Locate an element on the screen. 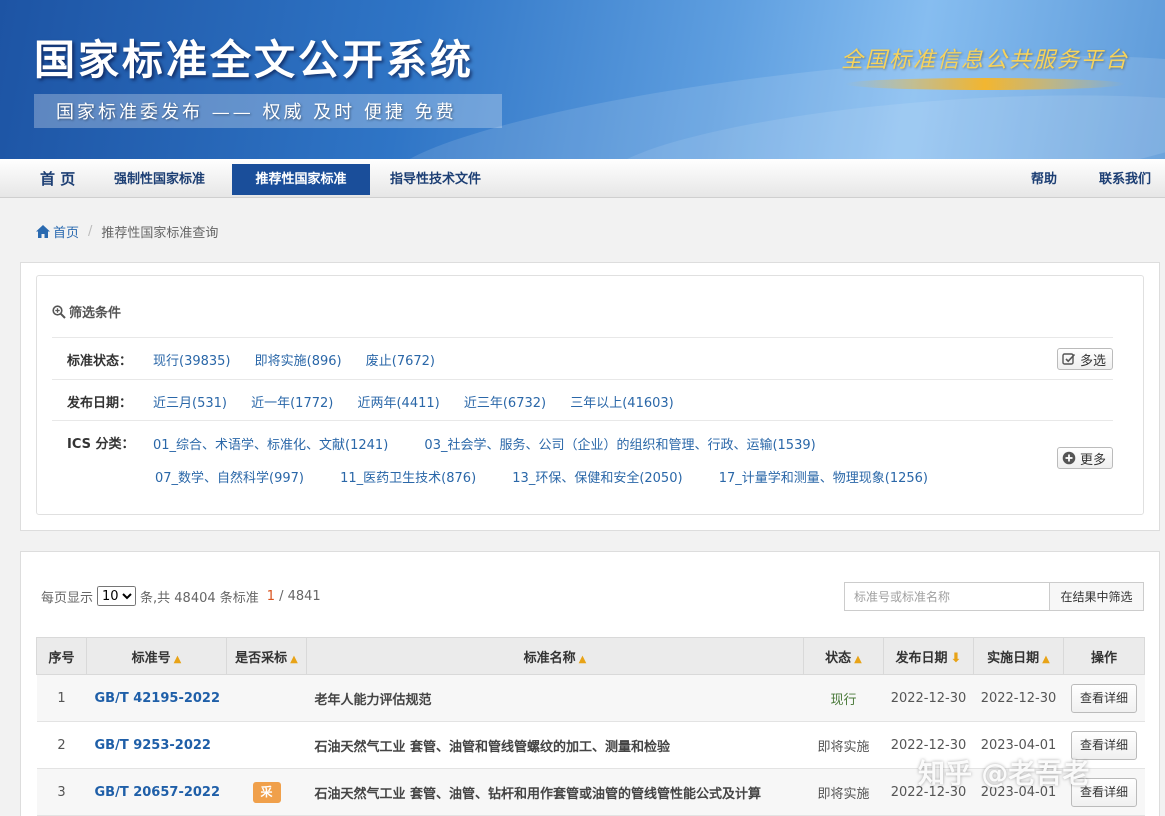 The image size is (1165, 816). header-impl-date: 实施日期 ▲ is located at coordinates (1018, 656).